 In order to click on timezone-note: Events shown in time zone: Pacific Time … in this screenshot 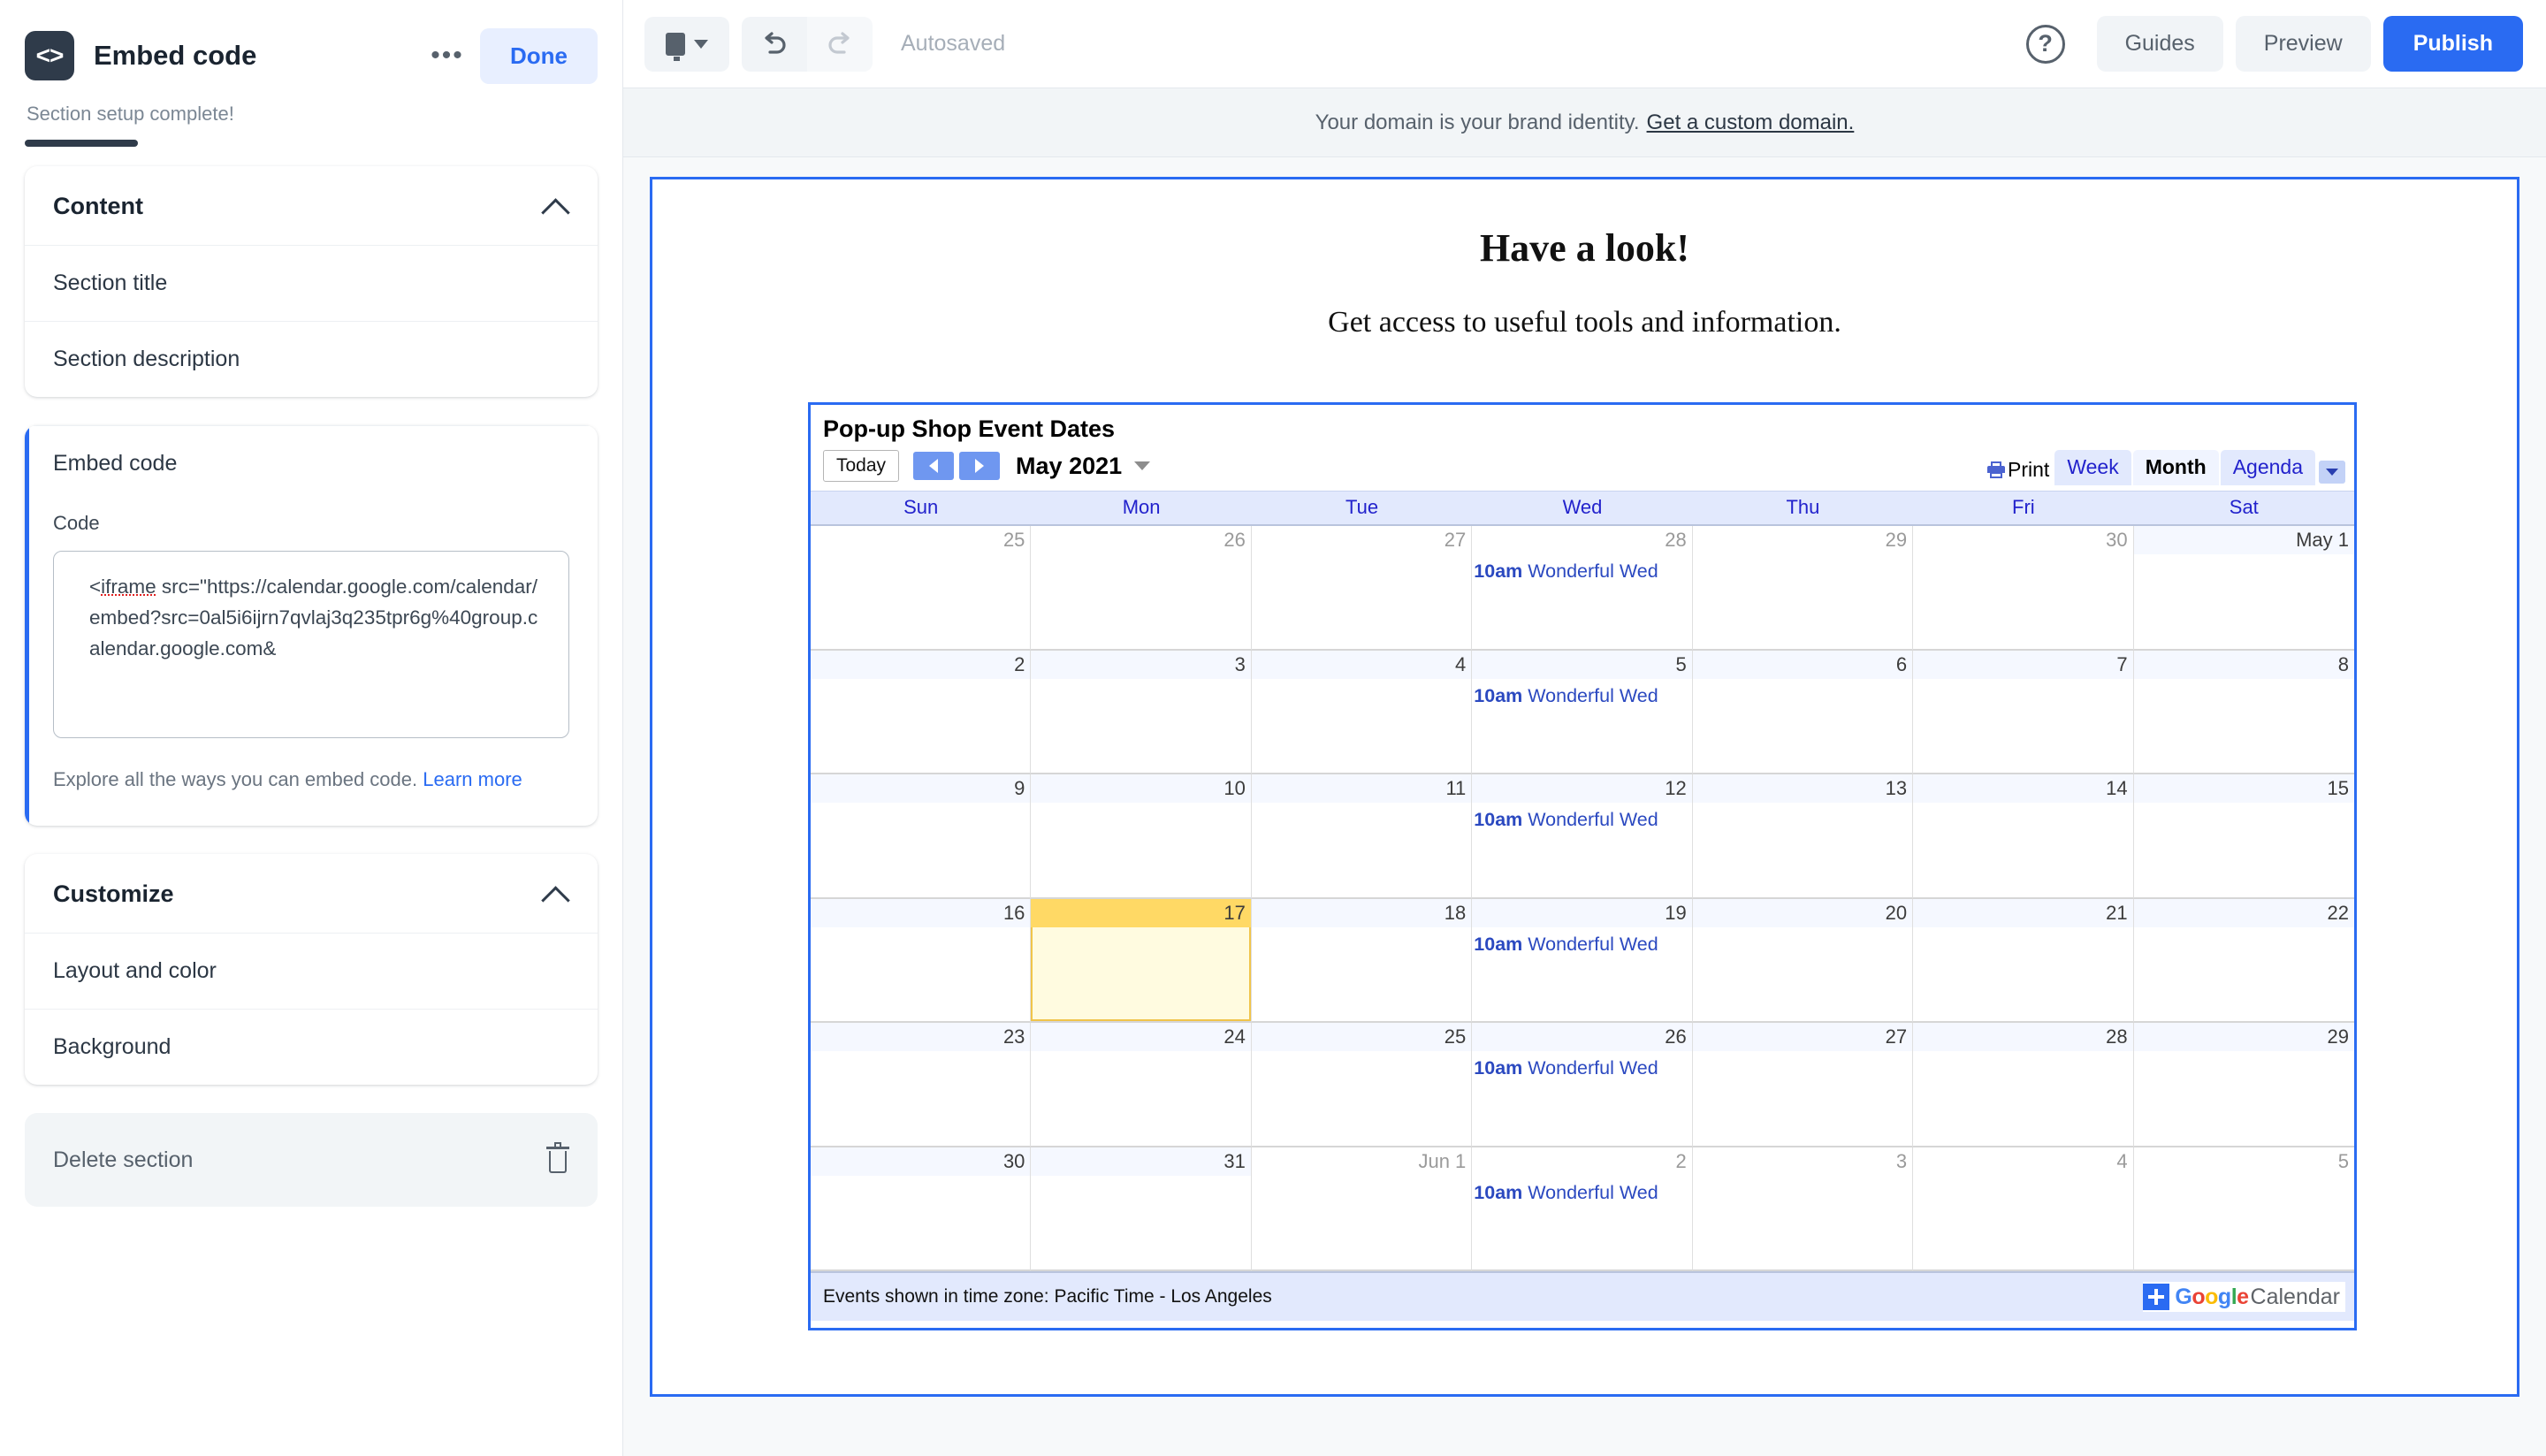, I will do `click(1047, 1296)`.